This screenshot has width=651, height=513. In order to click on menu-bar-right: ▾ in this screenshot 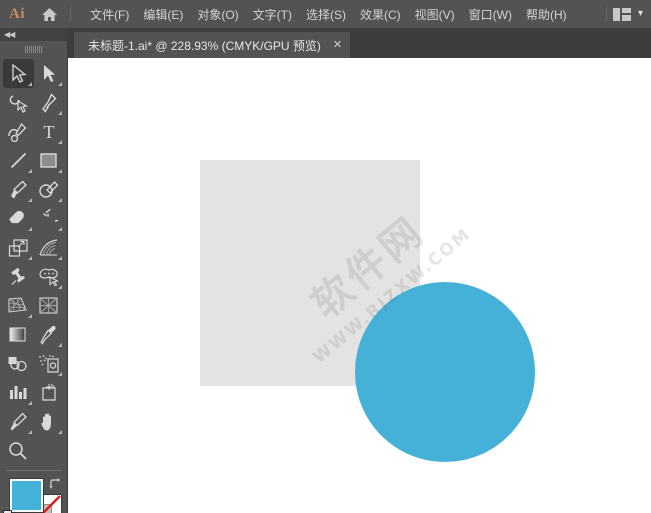, I will do `click(625, 14)`.